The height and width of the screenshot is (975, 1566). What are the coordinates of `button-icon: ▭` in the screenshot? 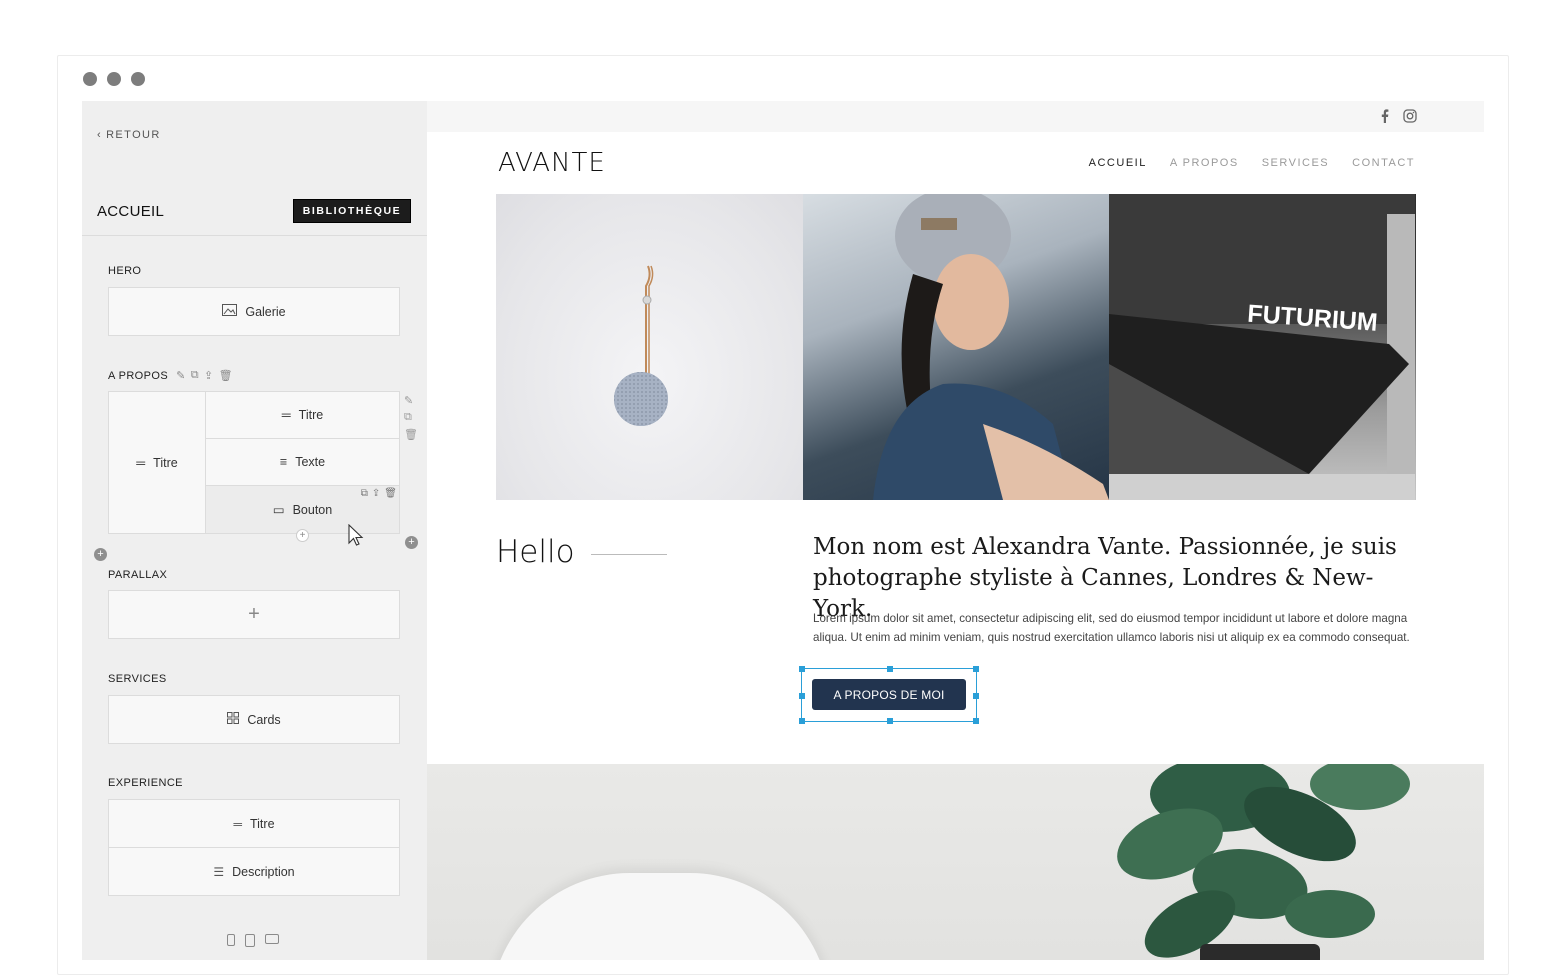 It's located at (278, 510).